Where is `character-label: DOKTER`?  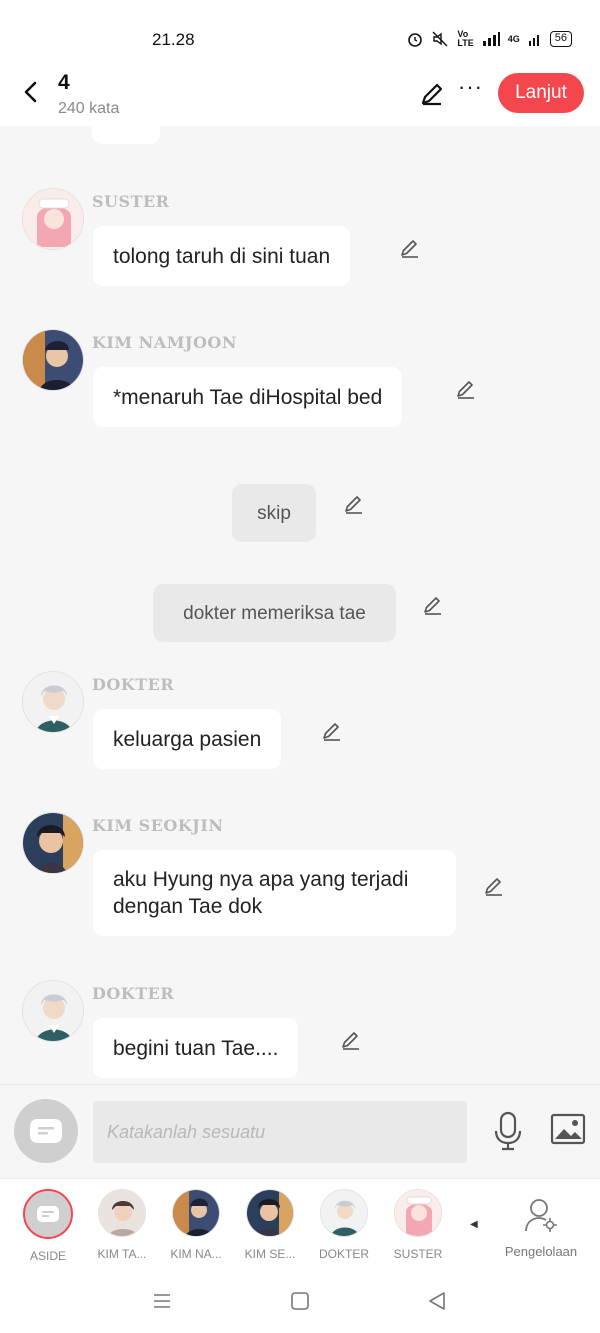
character-label: DOKTER is located at coordinates (343, 1254).